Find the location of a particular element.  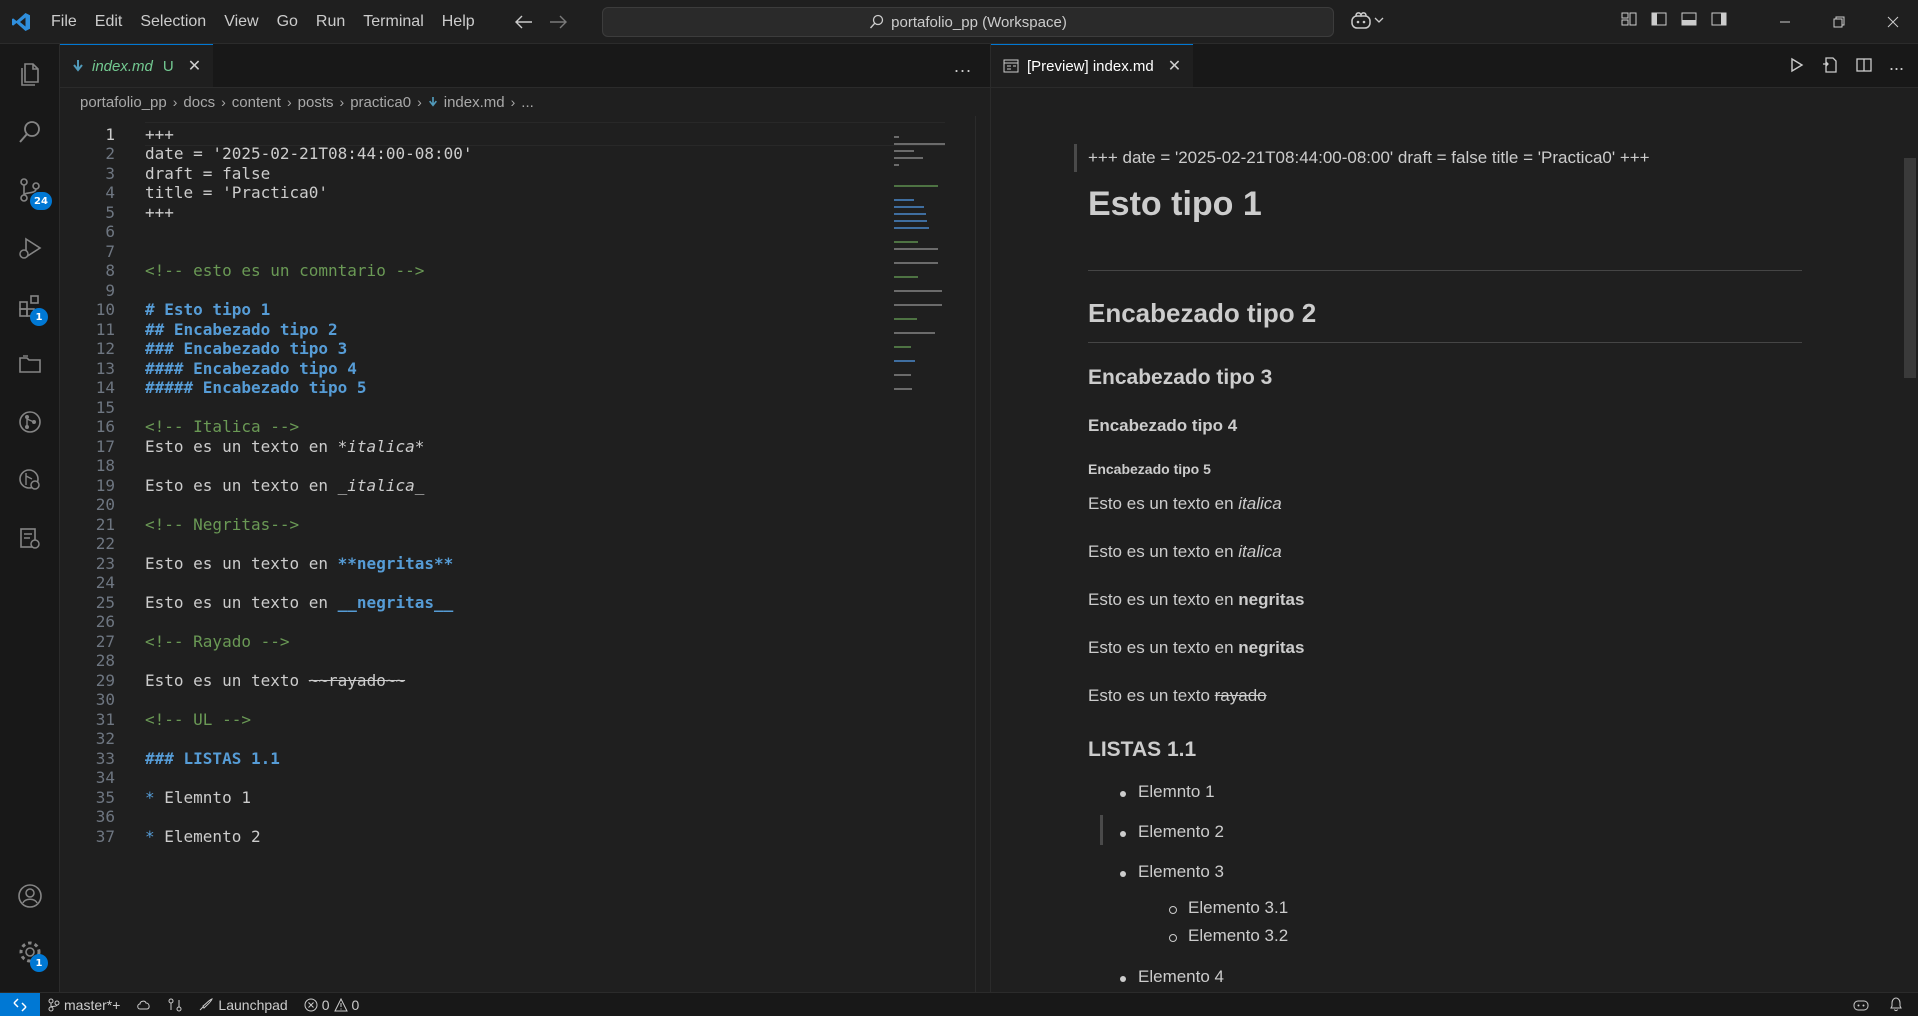

breadcrumb-item: index.md is located at coordinates (474, 102).